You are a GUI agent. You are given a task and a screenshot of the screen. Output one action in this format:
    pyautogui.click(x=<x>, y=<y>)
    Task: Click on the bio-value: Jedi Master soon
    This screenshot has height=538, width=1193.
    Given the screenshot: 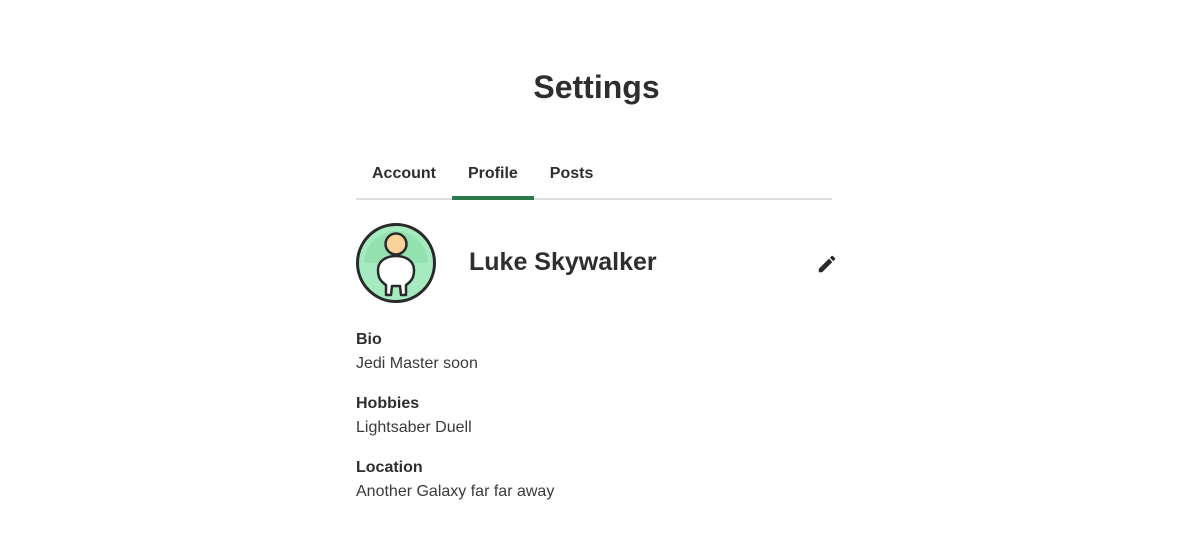 What is the action you would take?
    pyautogui.click(x=417, y=363)
    